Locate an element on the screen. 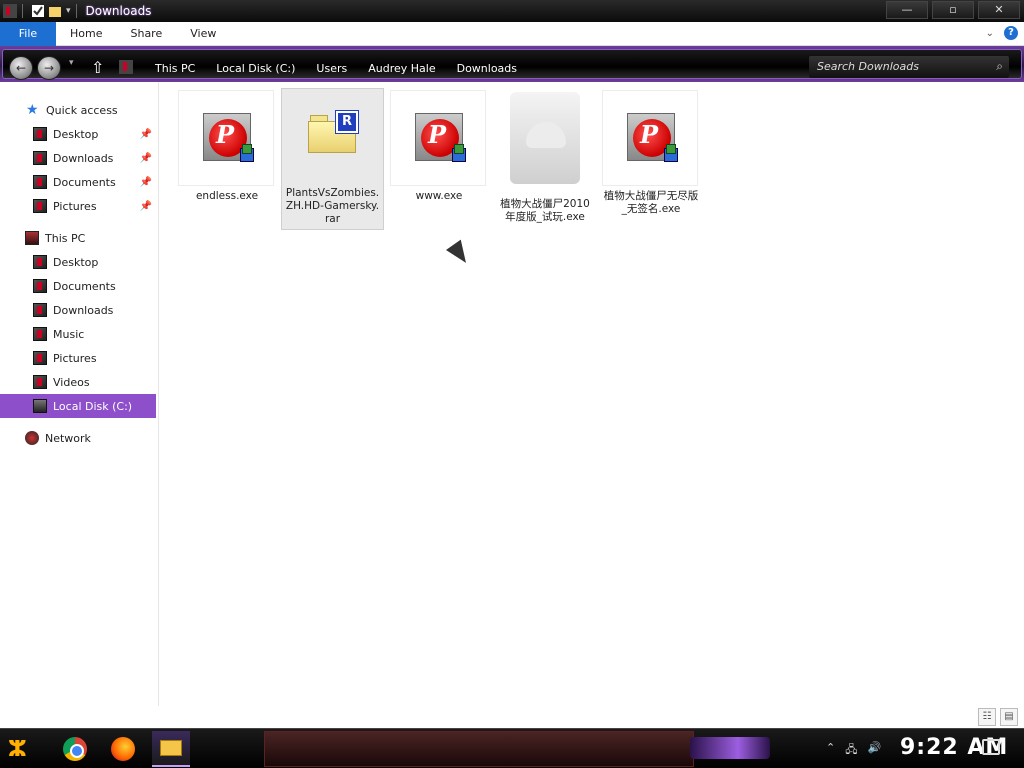 This screenshot has height=768, width=1024. file-name: www.exe is located at coordinates (439, 196).